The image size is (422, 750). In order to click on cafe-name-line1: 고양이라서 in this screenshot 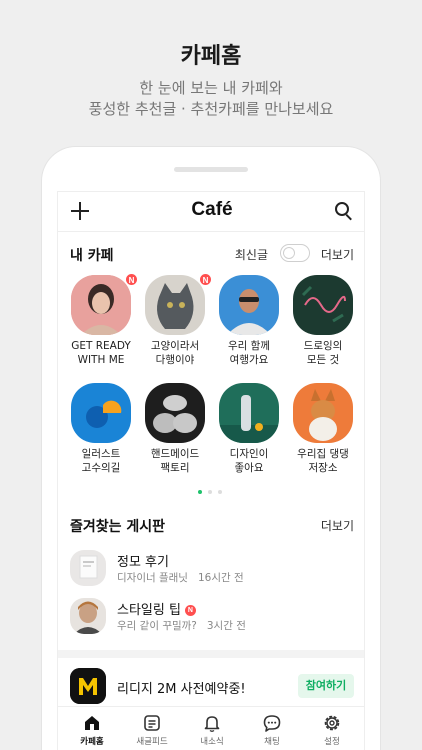, I will do `click(175, 346)`.